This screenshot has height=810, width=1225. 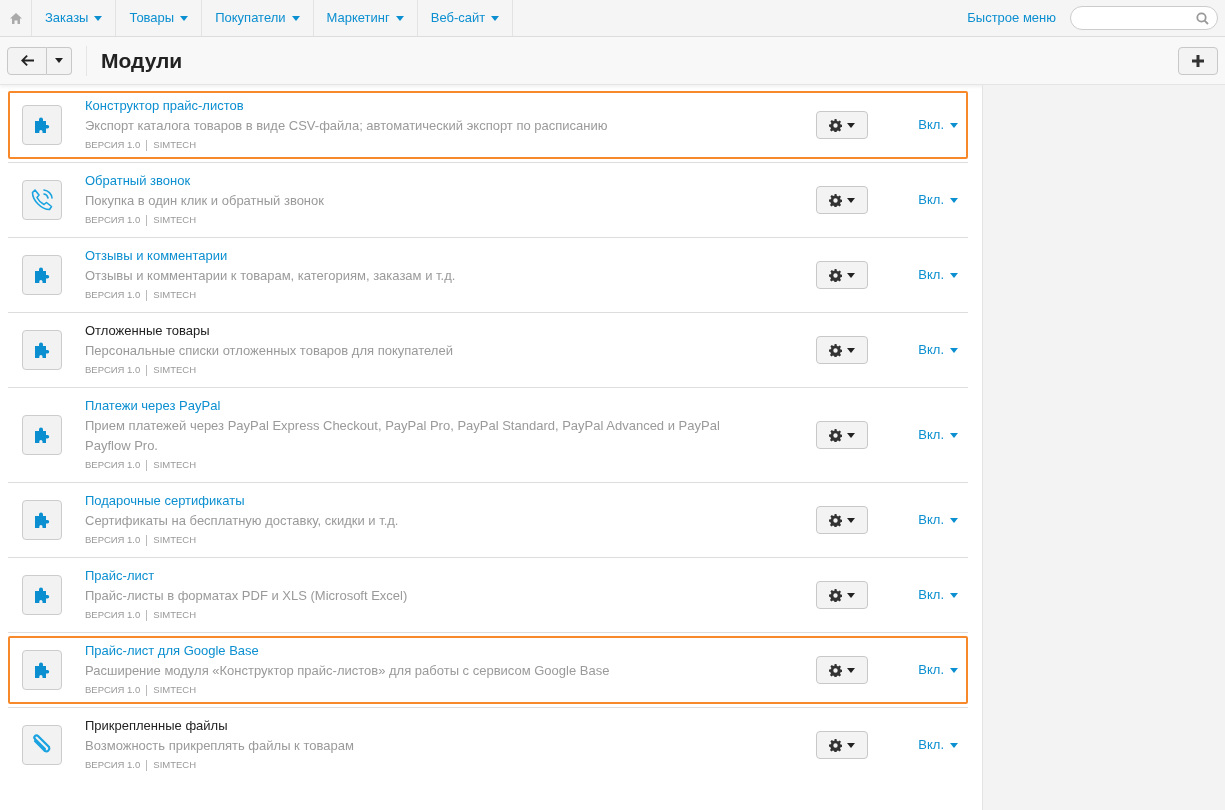 I want to click on module-description: Прайс-листы в форматах PDF и XLS (Microsoft Excel), so click(x=247, y=596).